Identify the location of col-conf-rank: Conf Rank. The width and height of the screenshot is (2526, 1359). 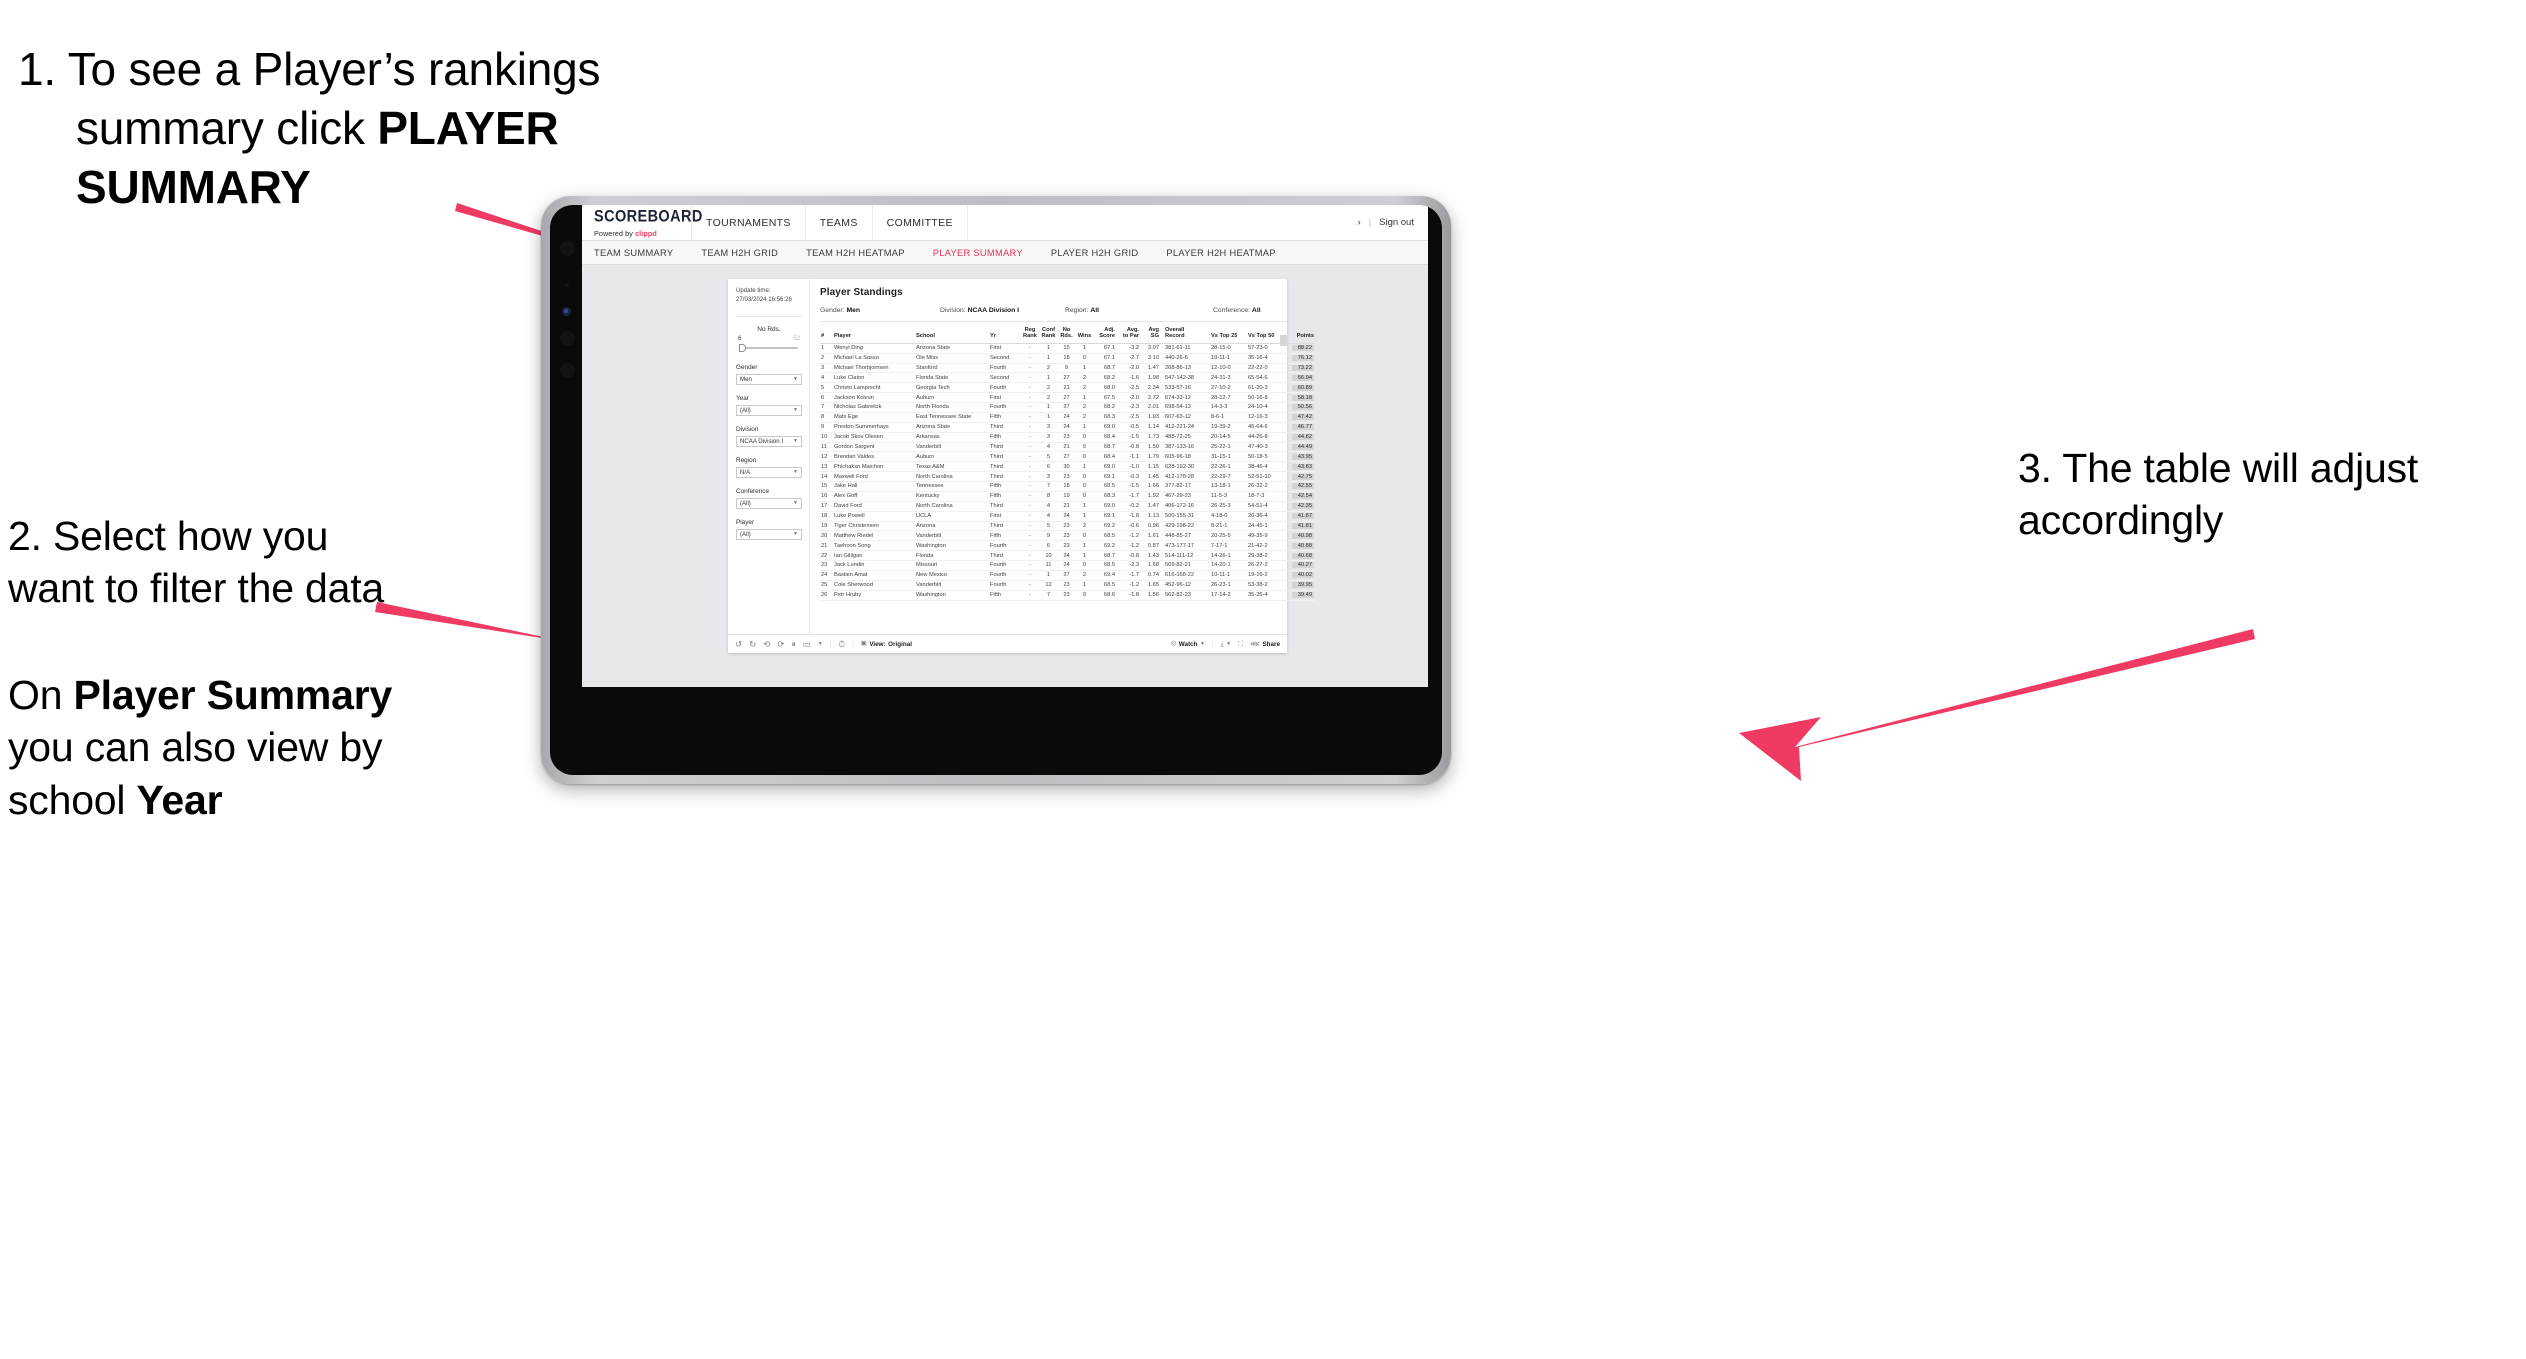
(1048, 334).